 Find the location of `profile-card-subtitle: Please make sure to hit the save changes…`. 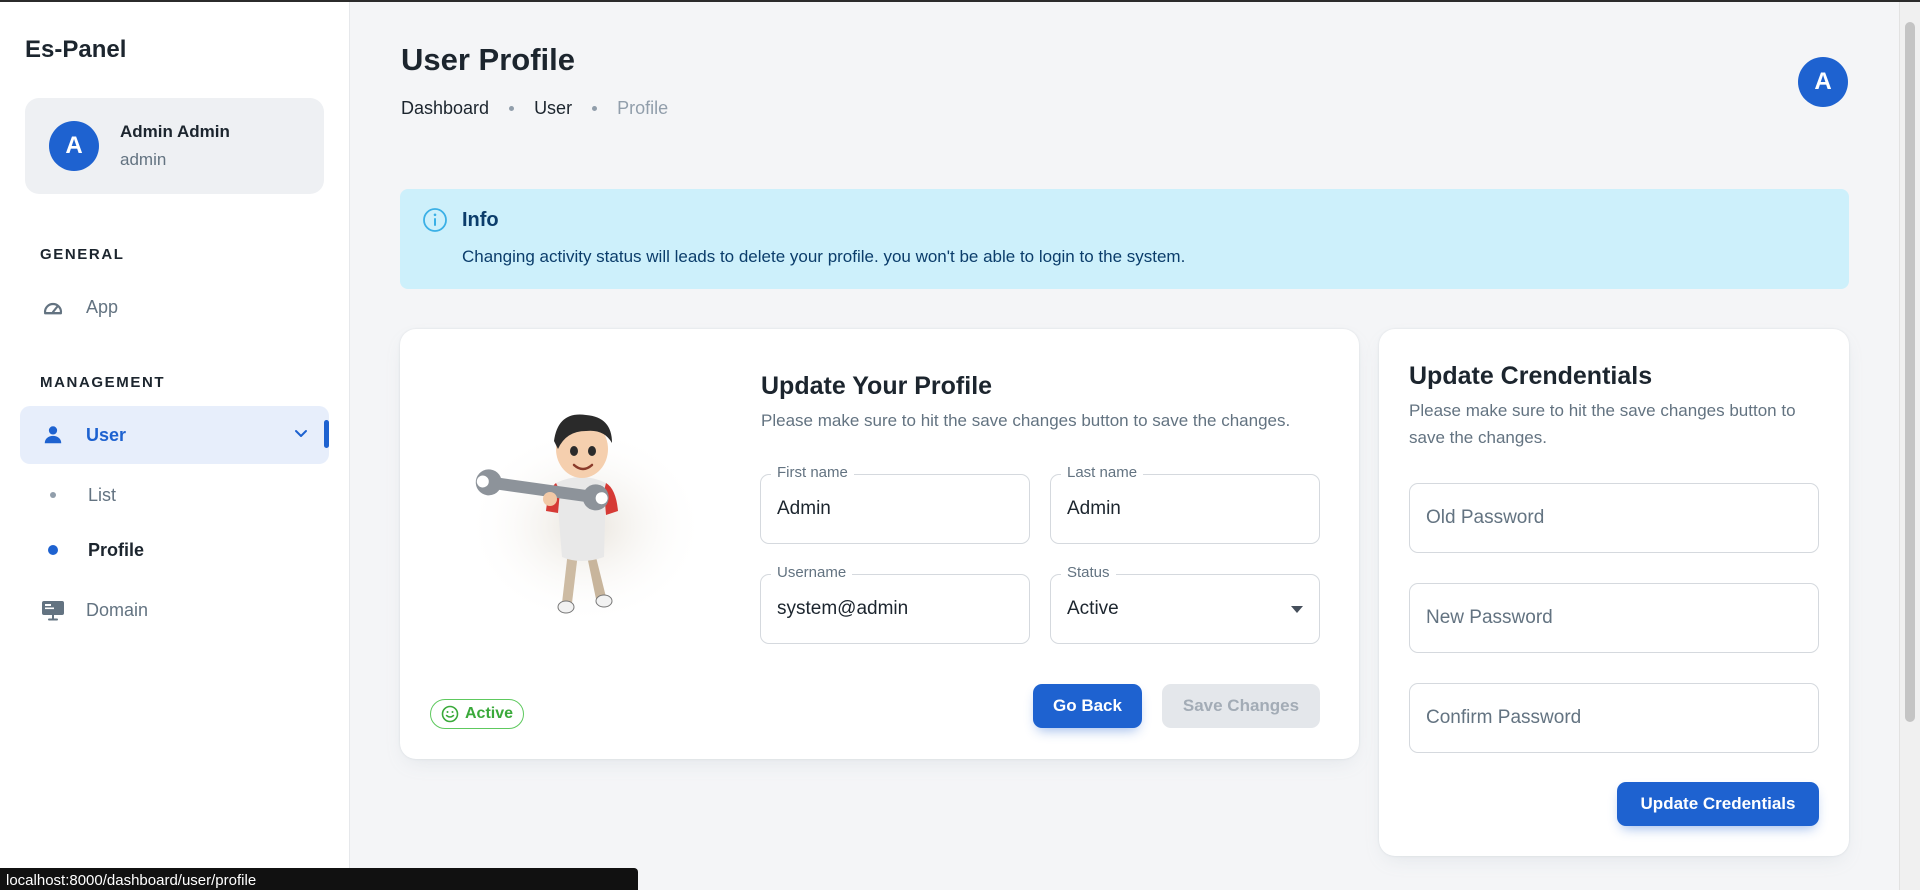

profile-card-subtitle: Please make sure to hit the save changes… is located at coordinates (1026, 420).